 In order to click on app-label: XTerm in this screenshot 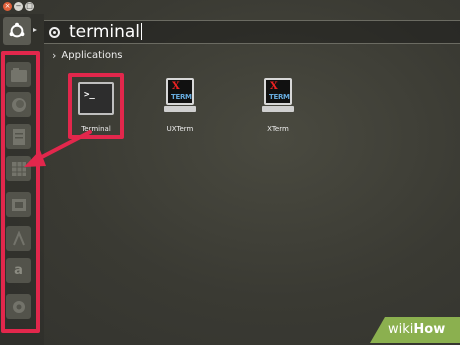, I will do `click(278, 129)`.